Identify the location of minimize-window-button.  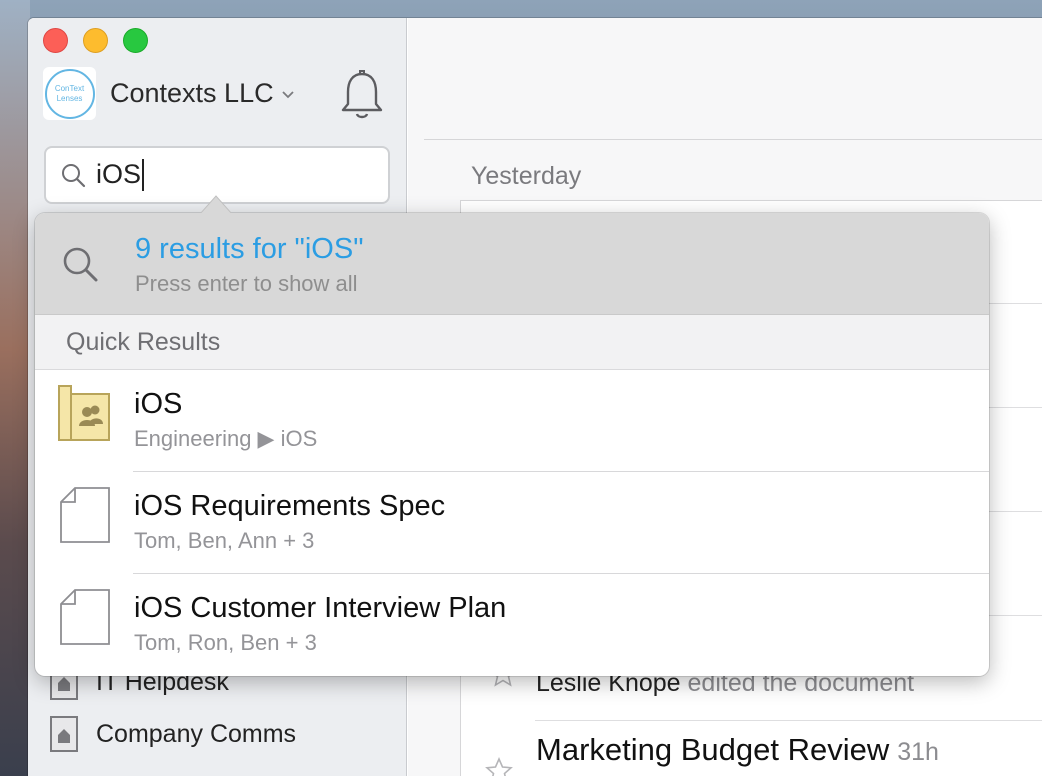
(95, 40).